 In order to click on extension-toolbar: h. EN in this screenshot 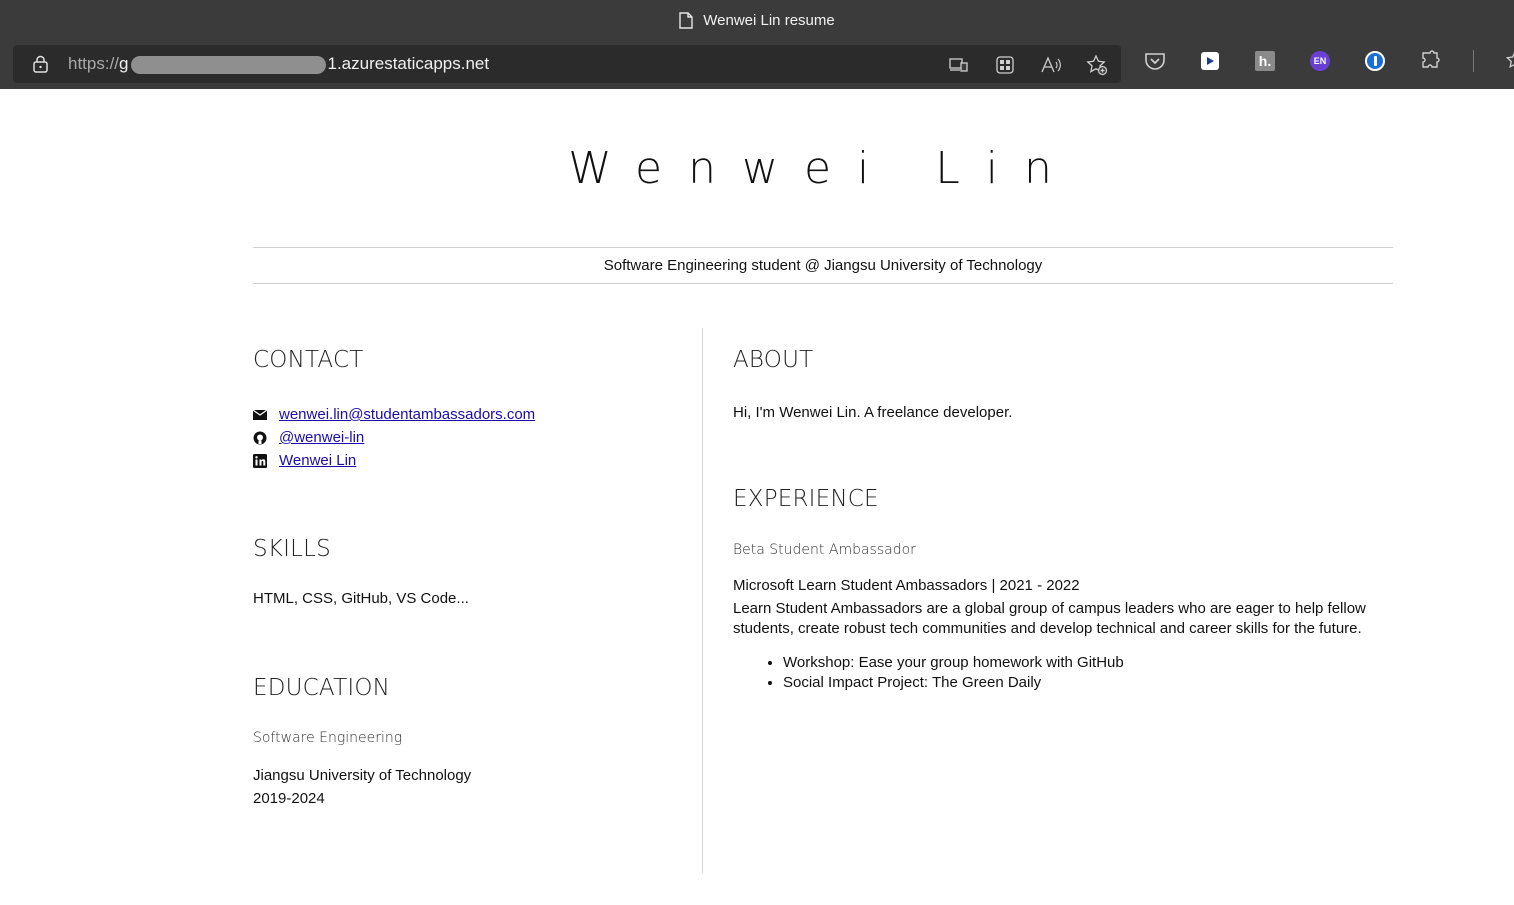, I will do `click(1328, 61)`.